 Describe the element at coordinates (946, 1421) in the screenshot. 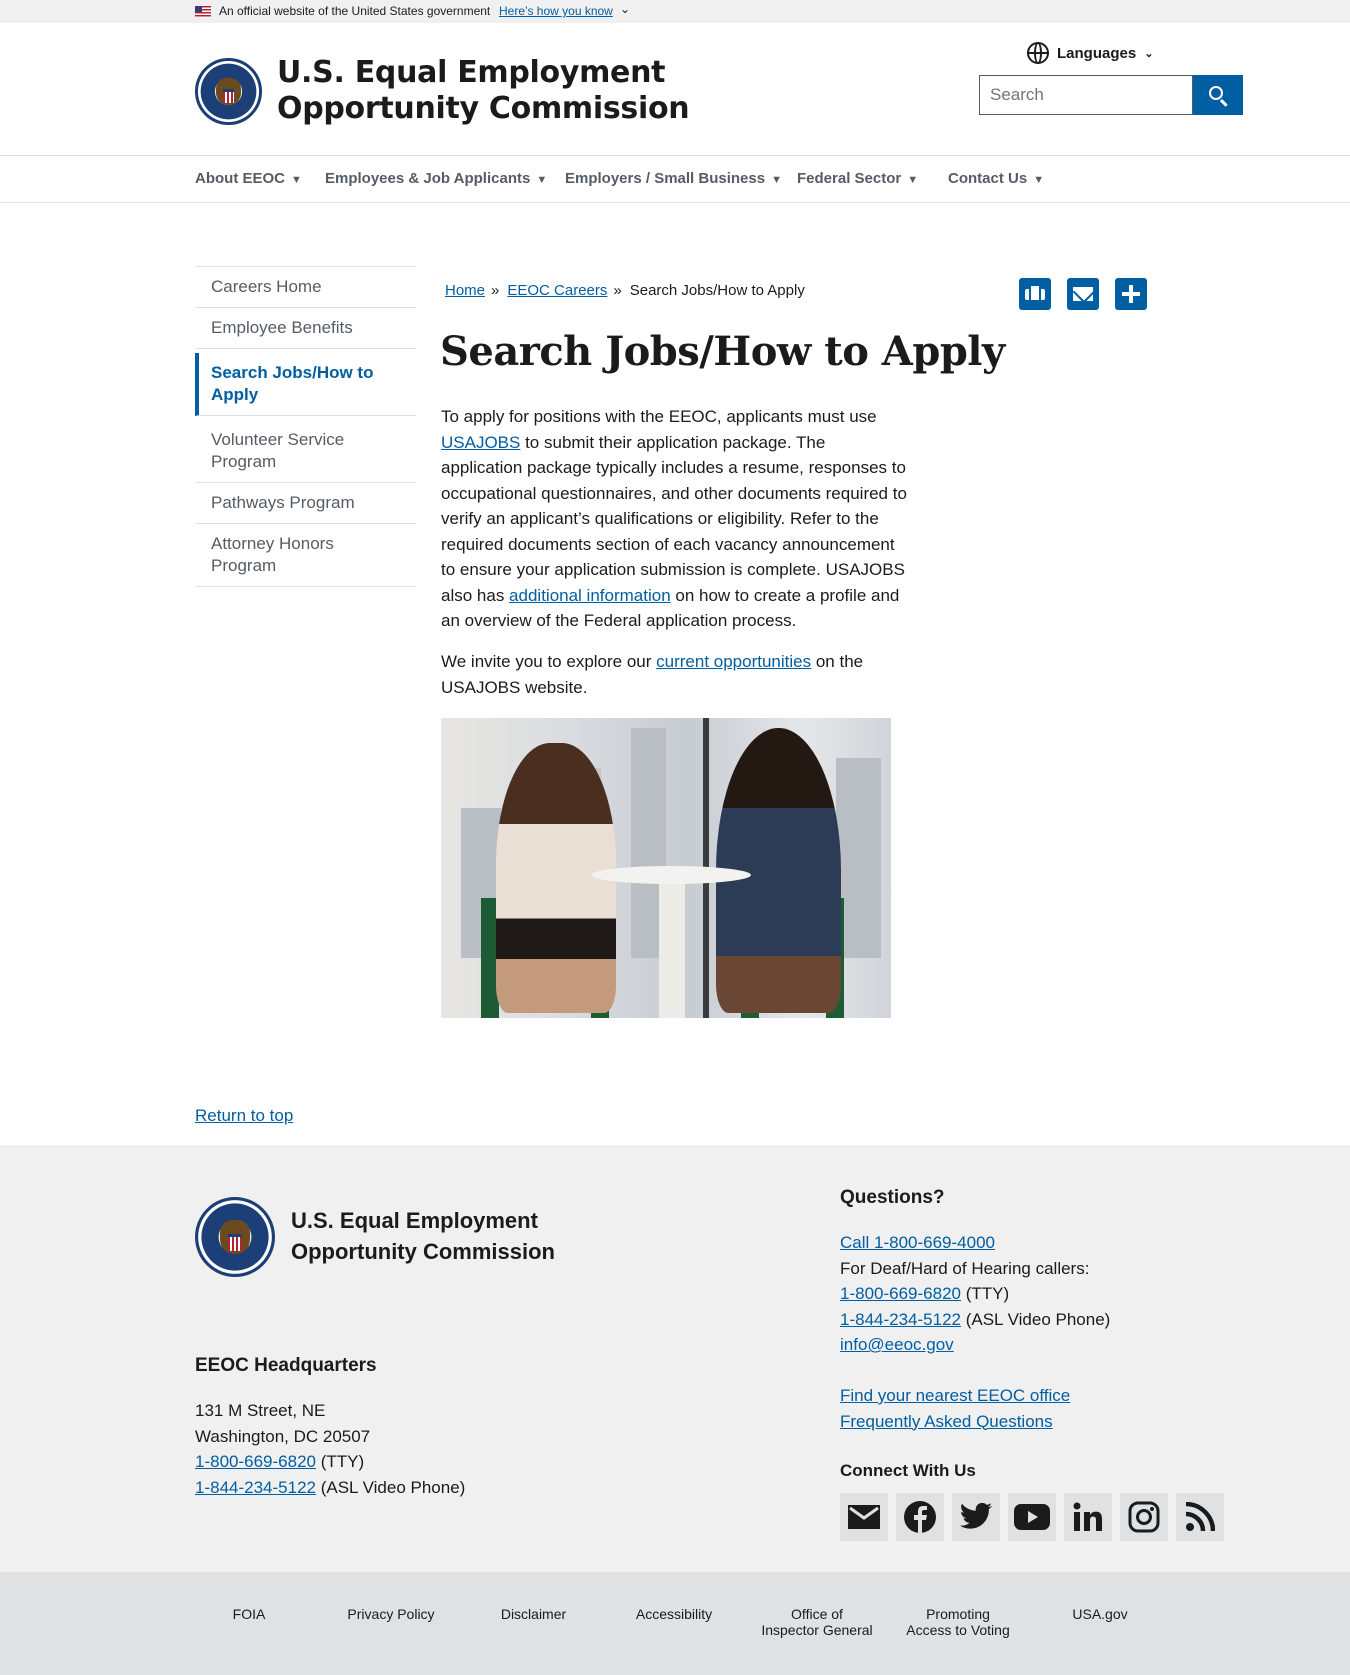

I see `faq-link: Frequently Asked Questions` at that location.